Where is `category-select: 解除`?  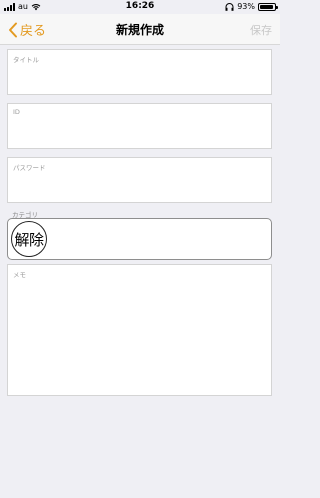
category-select: 解除 is located at coordinates (139, 239).